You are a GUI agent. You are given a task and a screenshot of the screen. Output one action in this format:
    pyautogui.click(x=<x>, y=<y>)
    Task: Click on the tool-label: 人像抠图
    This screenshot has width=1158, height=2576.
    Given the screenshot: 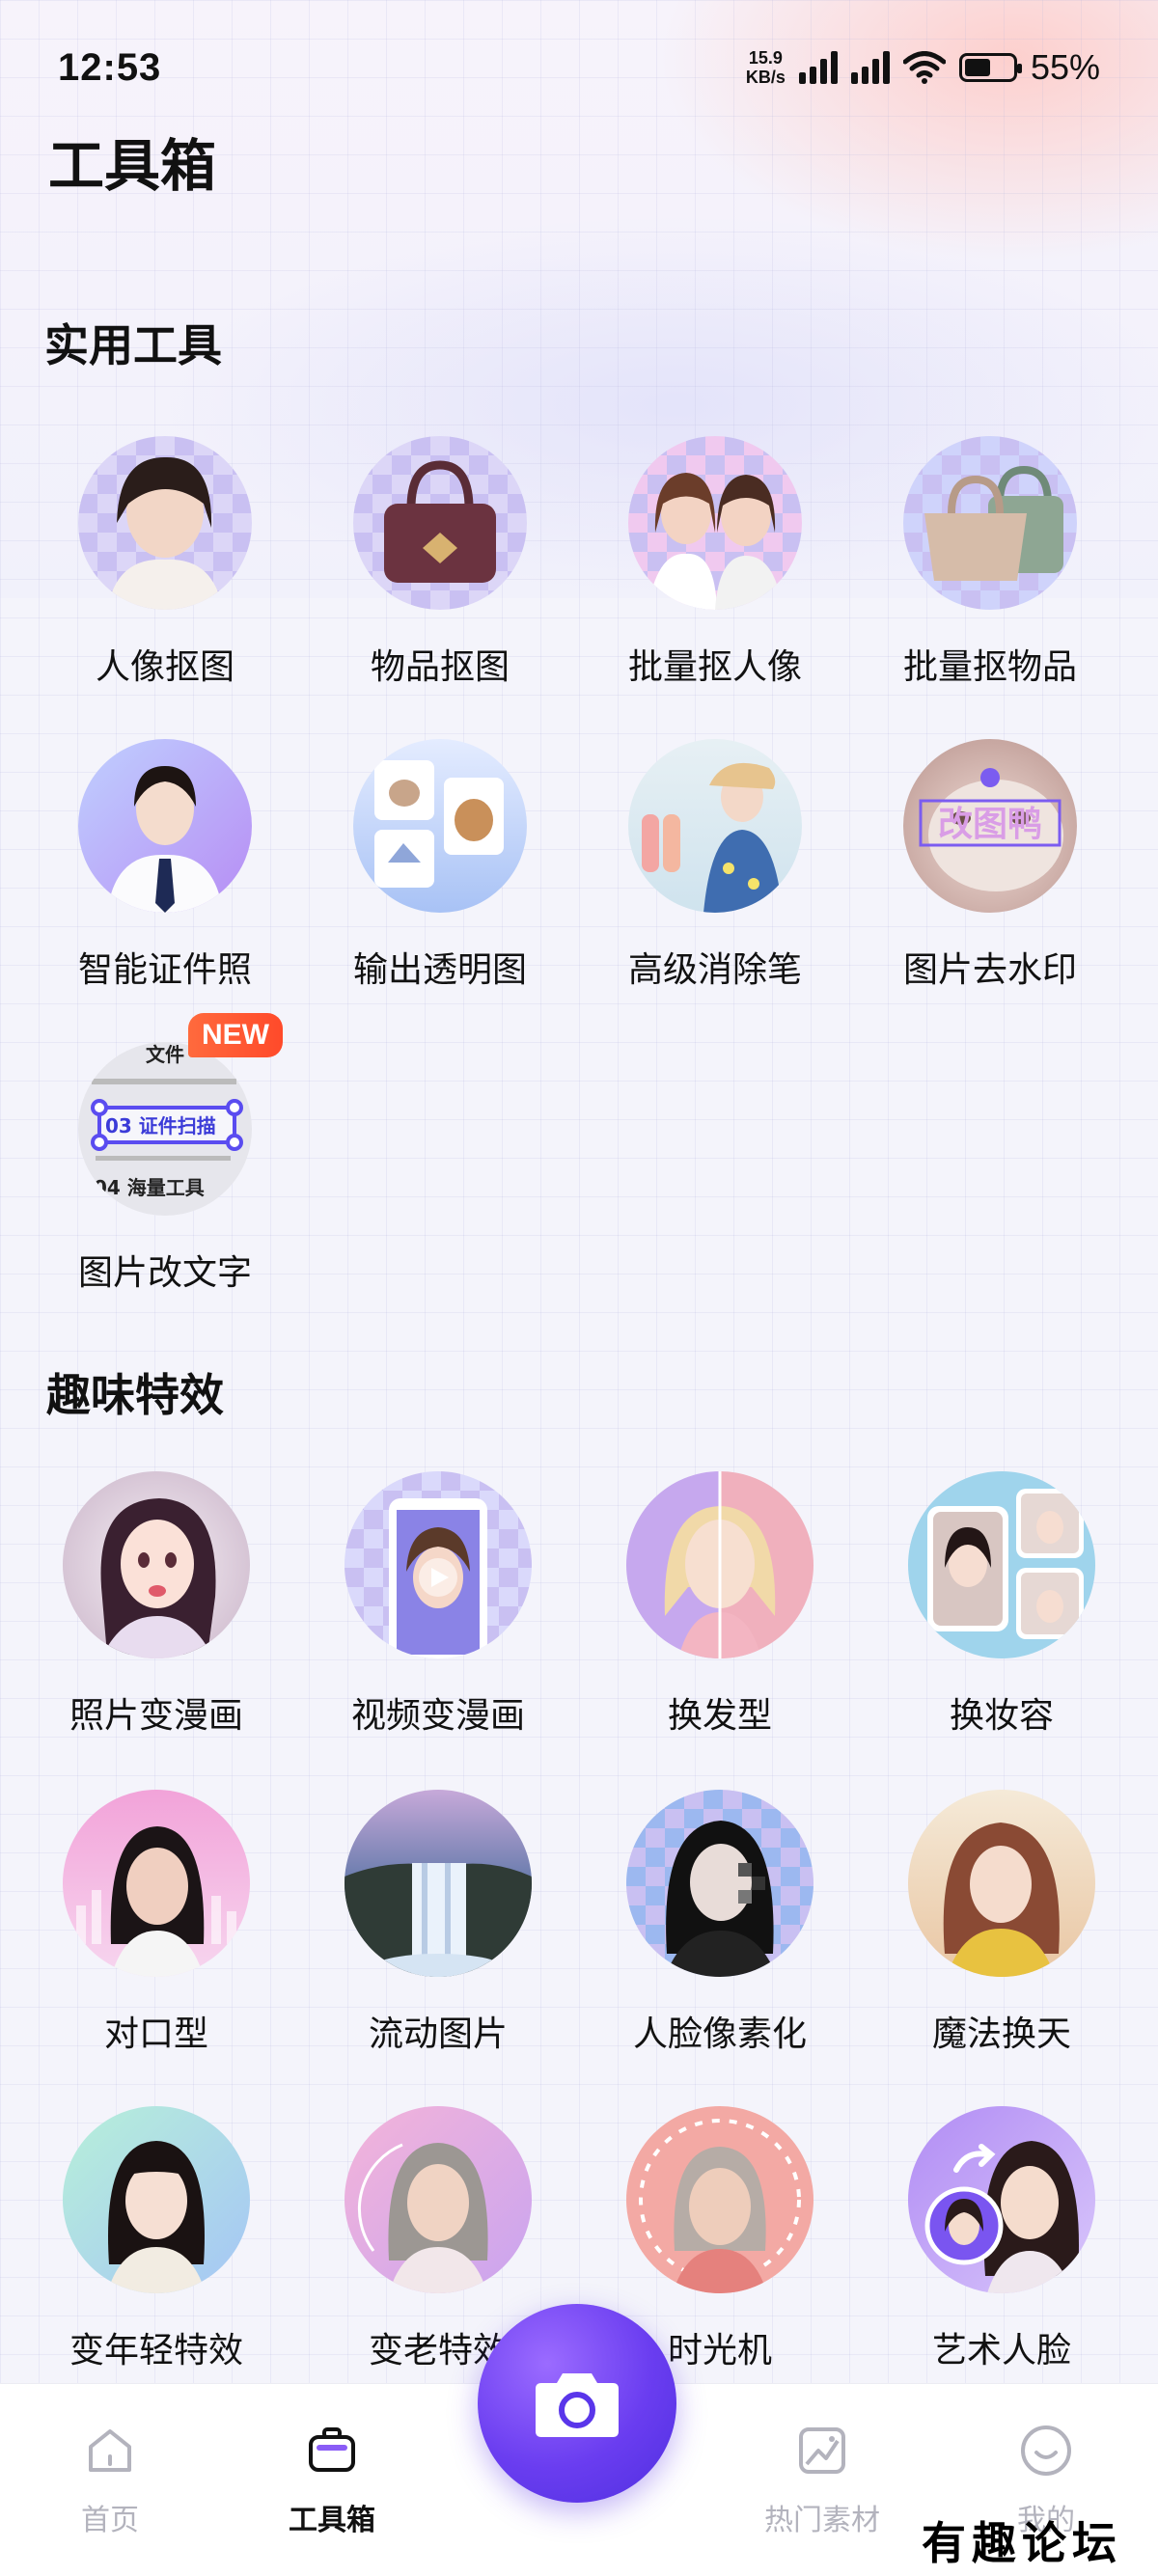 What is the action you would take?
    pyautogui.click(x=164, y=666)
    